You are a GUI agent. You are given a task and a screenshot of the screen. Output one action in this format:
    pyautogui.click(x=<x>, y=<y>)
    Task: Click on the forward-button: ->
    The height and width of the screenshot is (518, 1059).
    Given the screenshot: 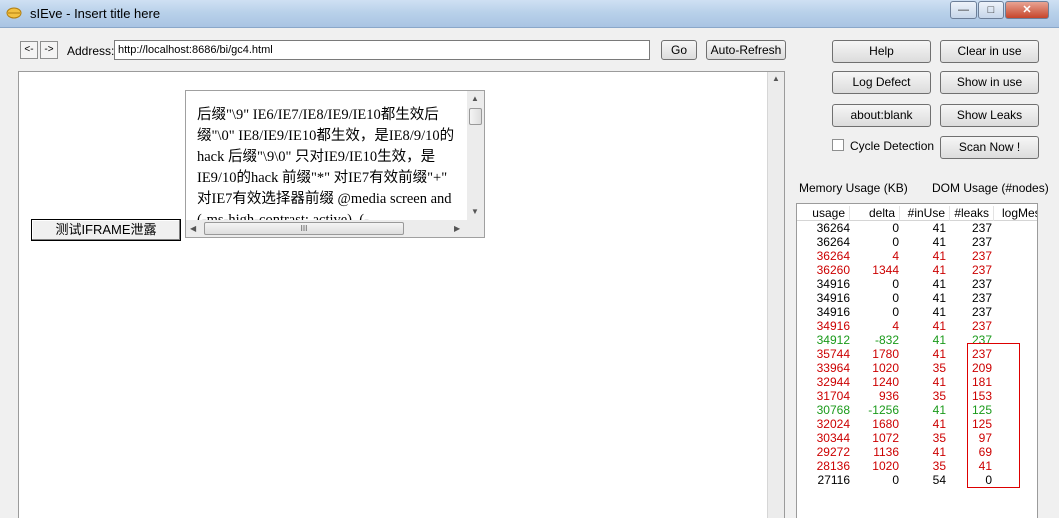 What is the action you would take?
    pyautogui.click(x=49, y=50)
    